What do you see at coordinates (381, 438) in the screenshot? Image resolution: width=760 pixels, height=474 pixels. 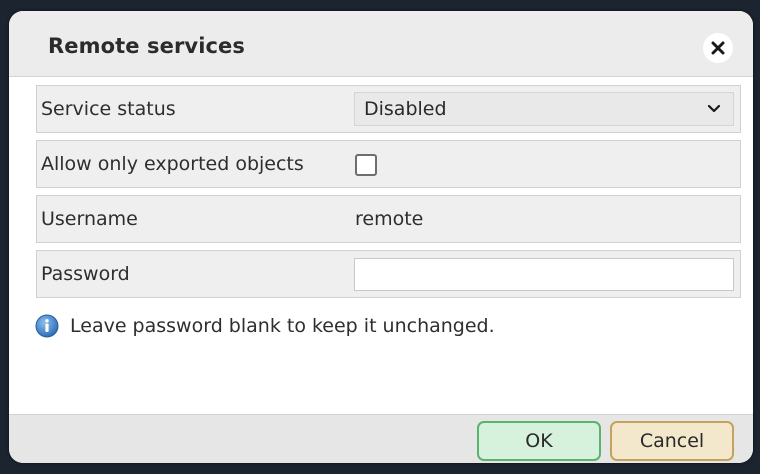 I see `dialog-footer: OK Cancel` at bounding box center [381, 438].